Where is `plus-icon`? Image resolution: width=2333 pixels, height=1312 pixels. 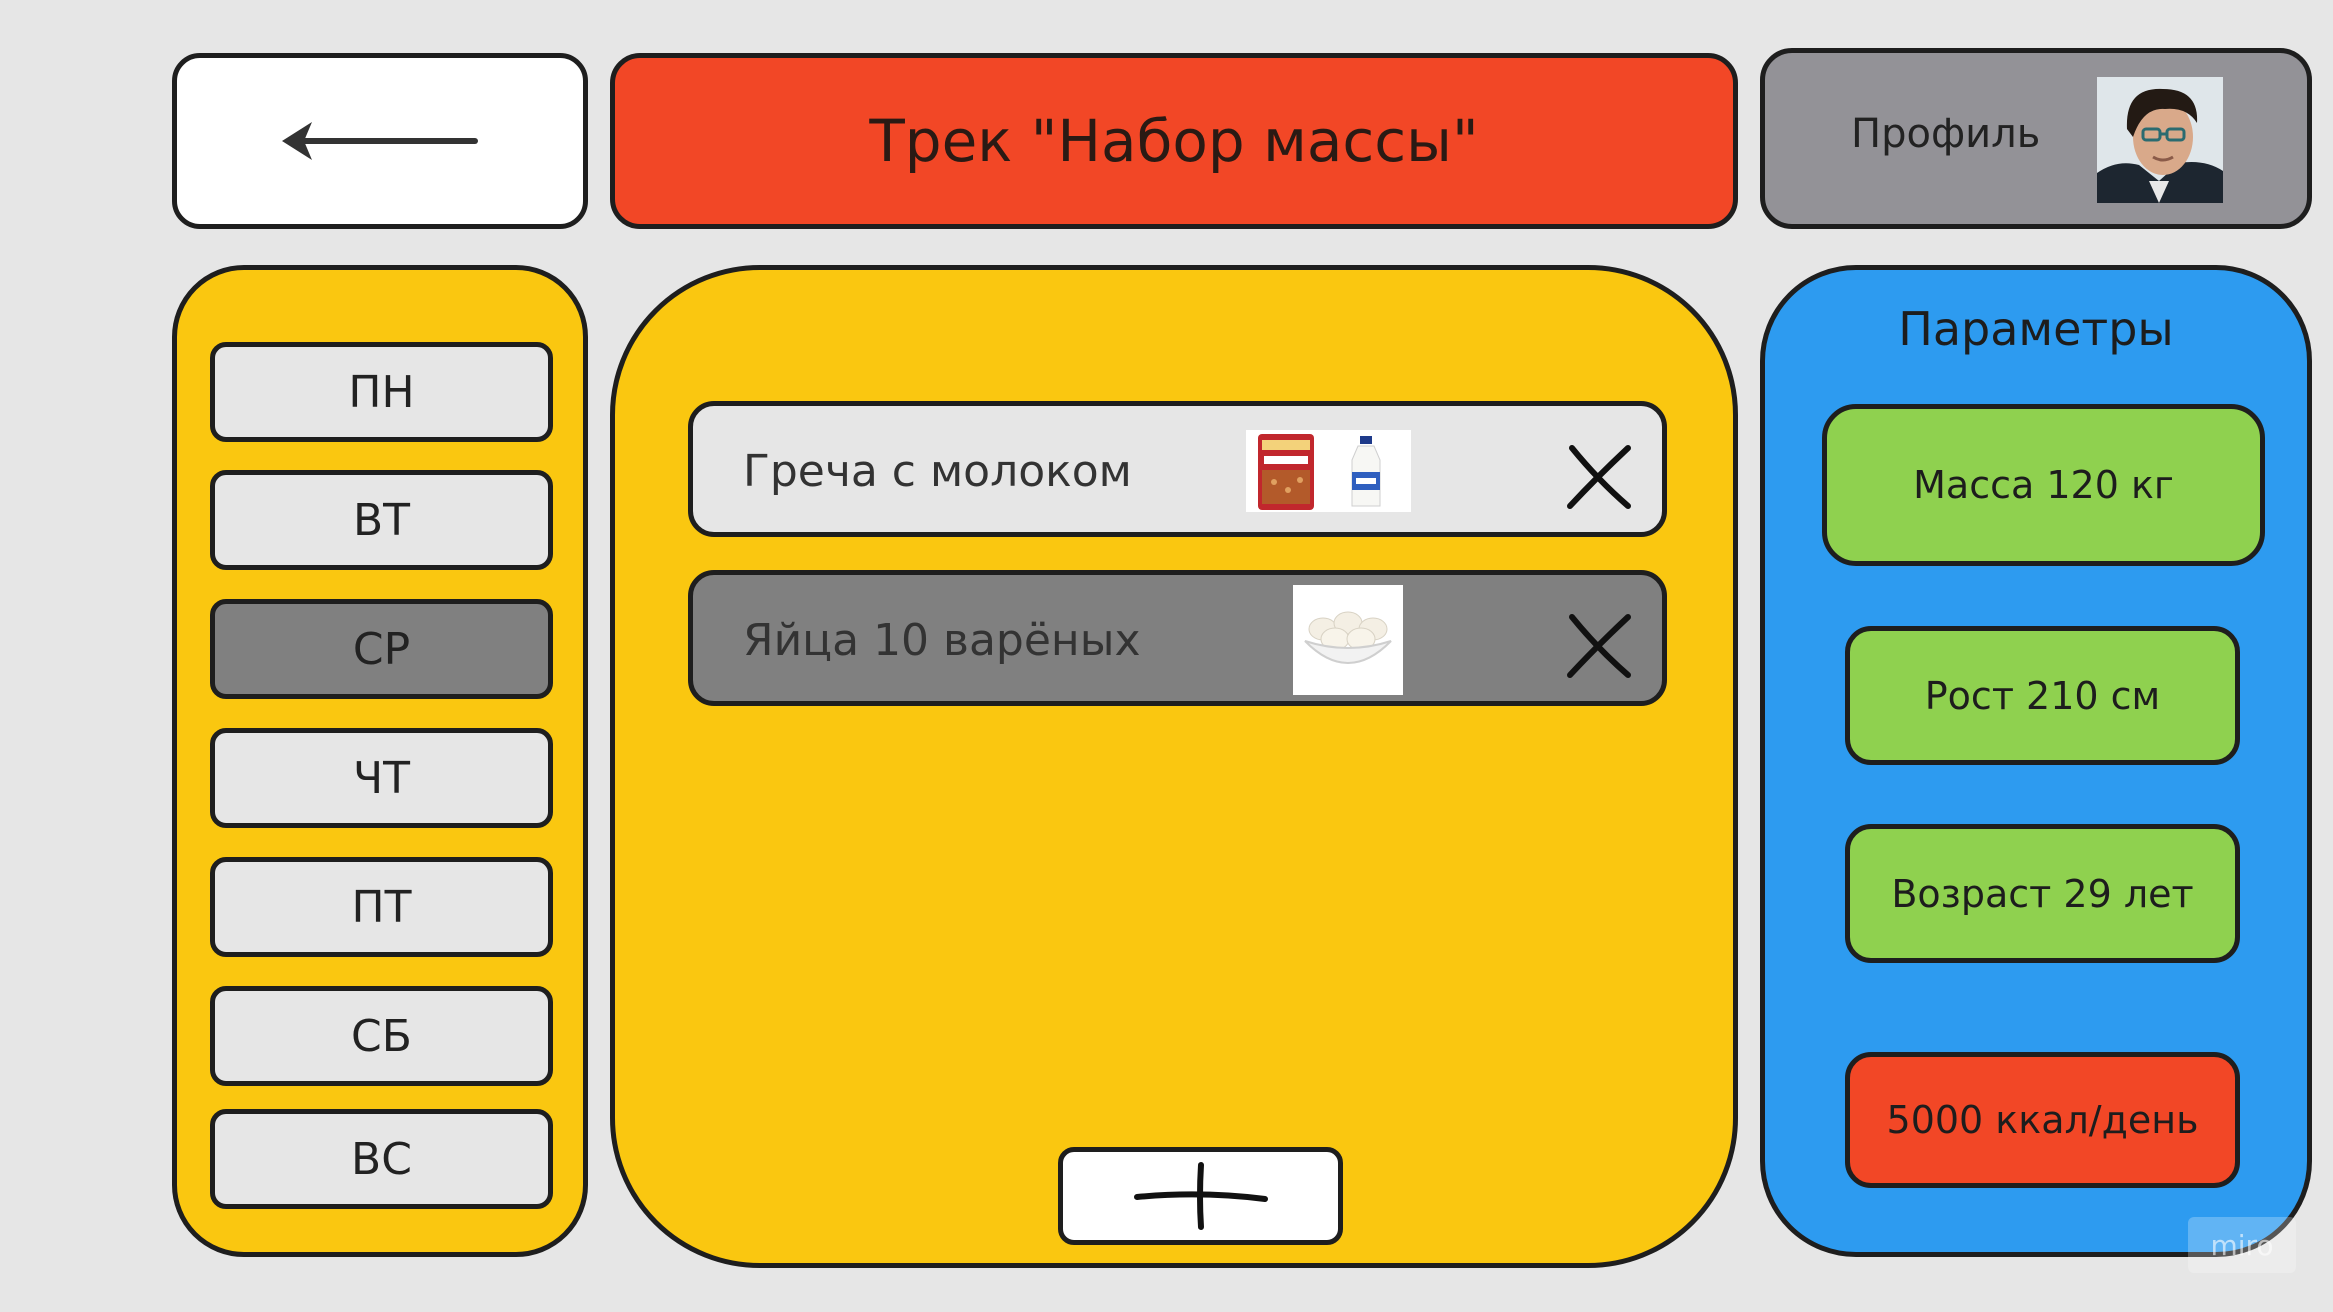
plus-icon is located at coordinates (1200, 1196).